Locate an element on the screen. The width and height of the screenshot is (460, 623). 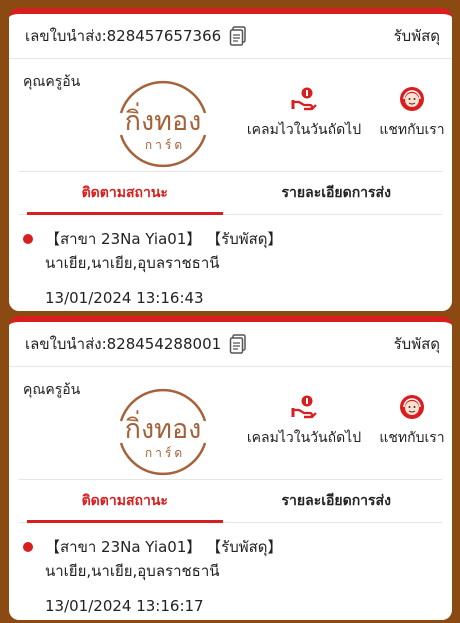
event-timestamp: 13/01/2024 13:16:17 is located at coordinates (124, 606).